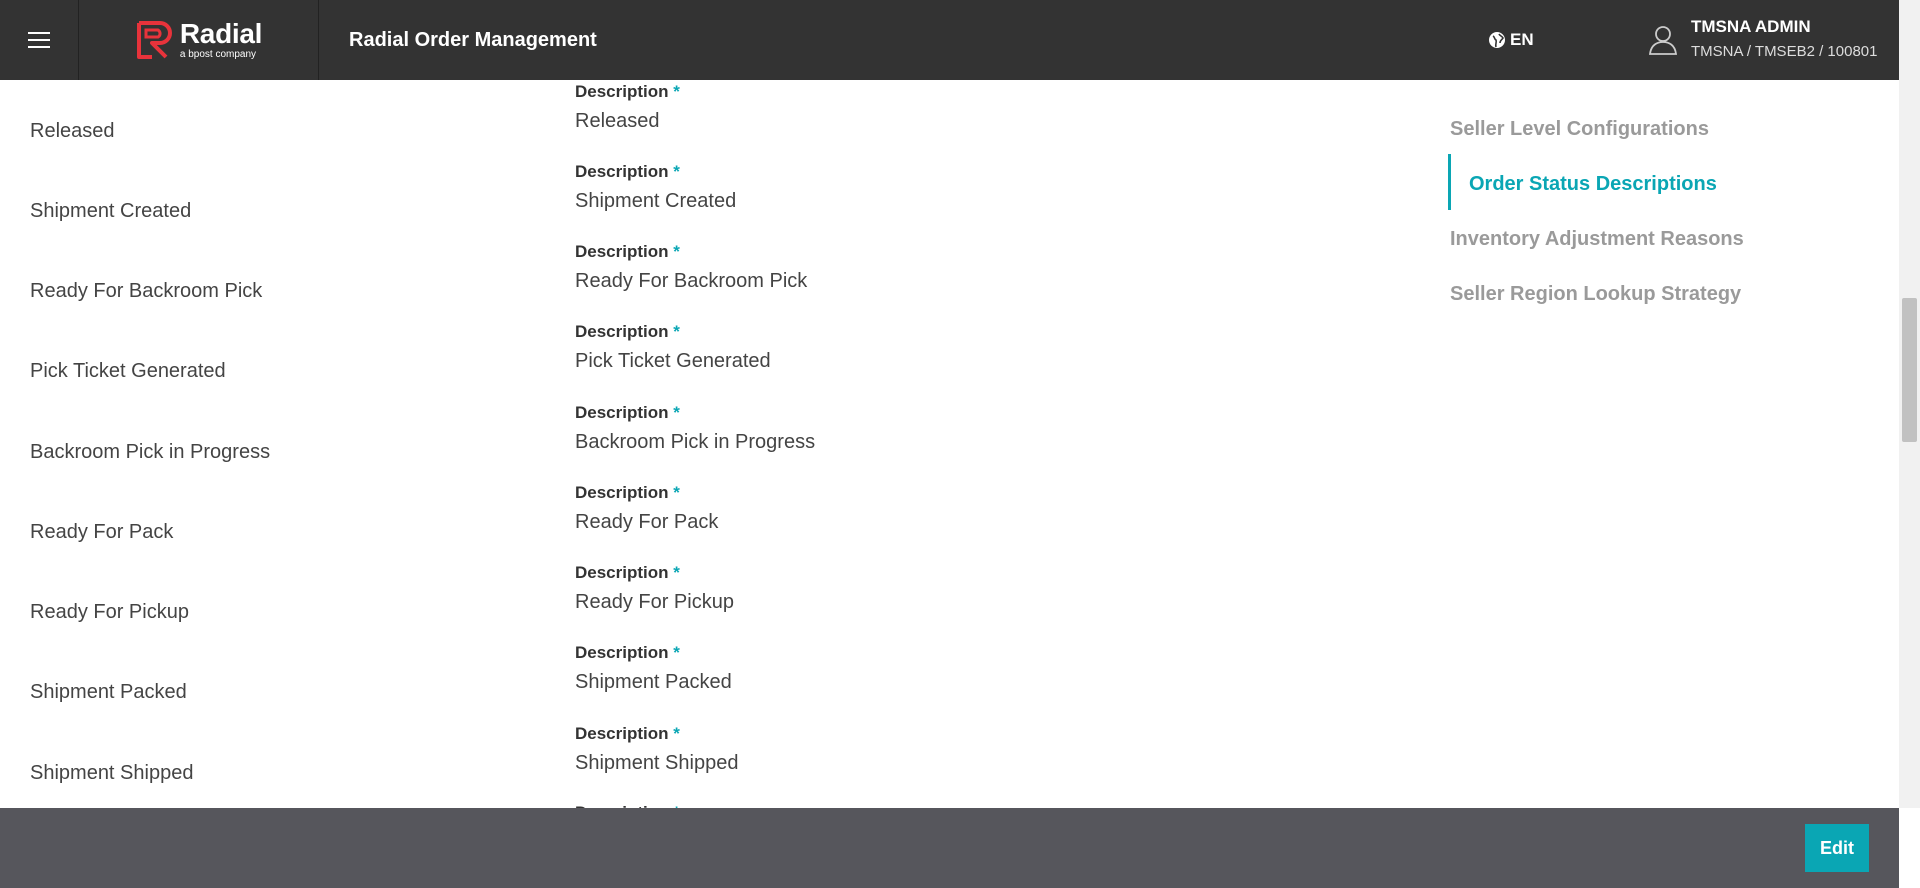  I want to click on status-name: Ready For Backroom Pick, so click(146, 291).